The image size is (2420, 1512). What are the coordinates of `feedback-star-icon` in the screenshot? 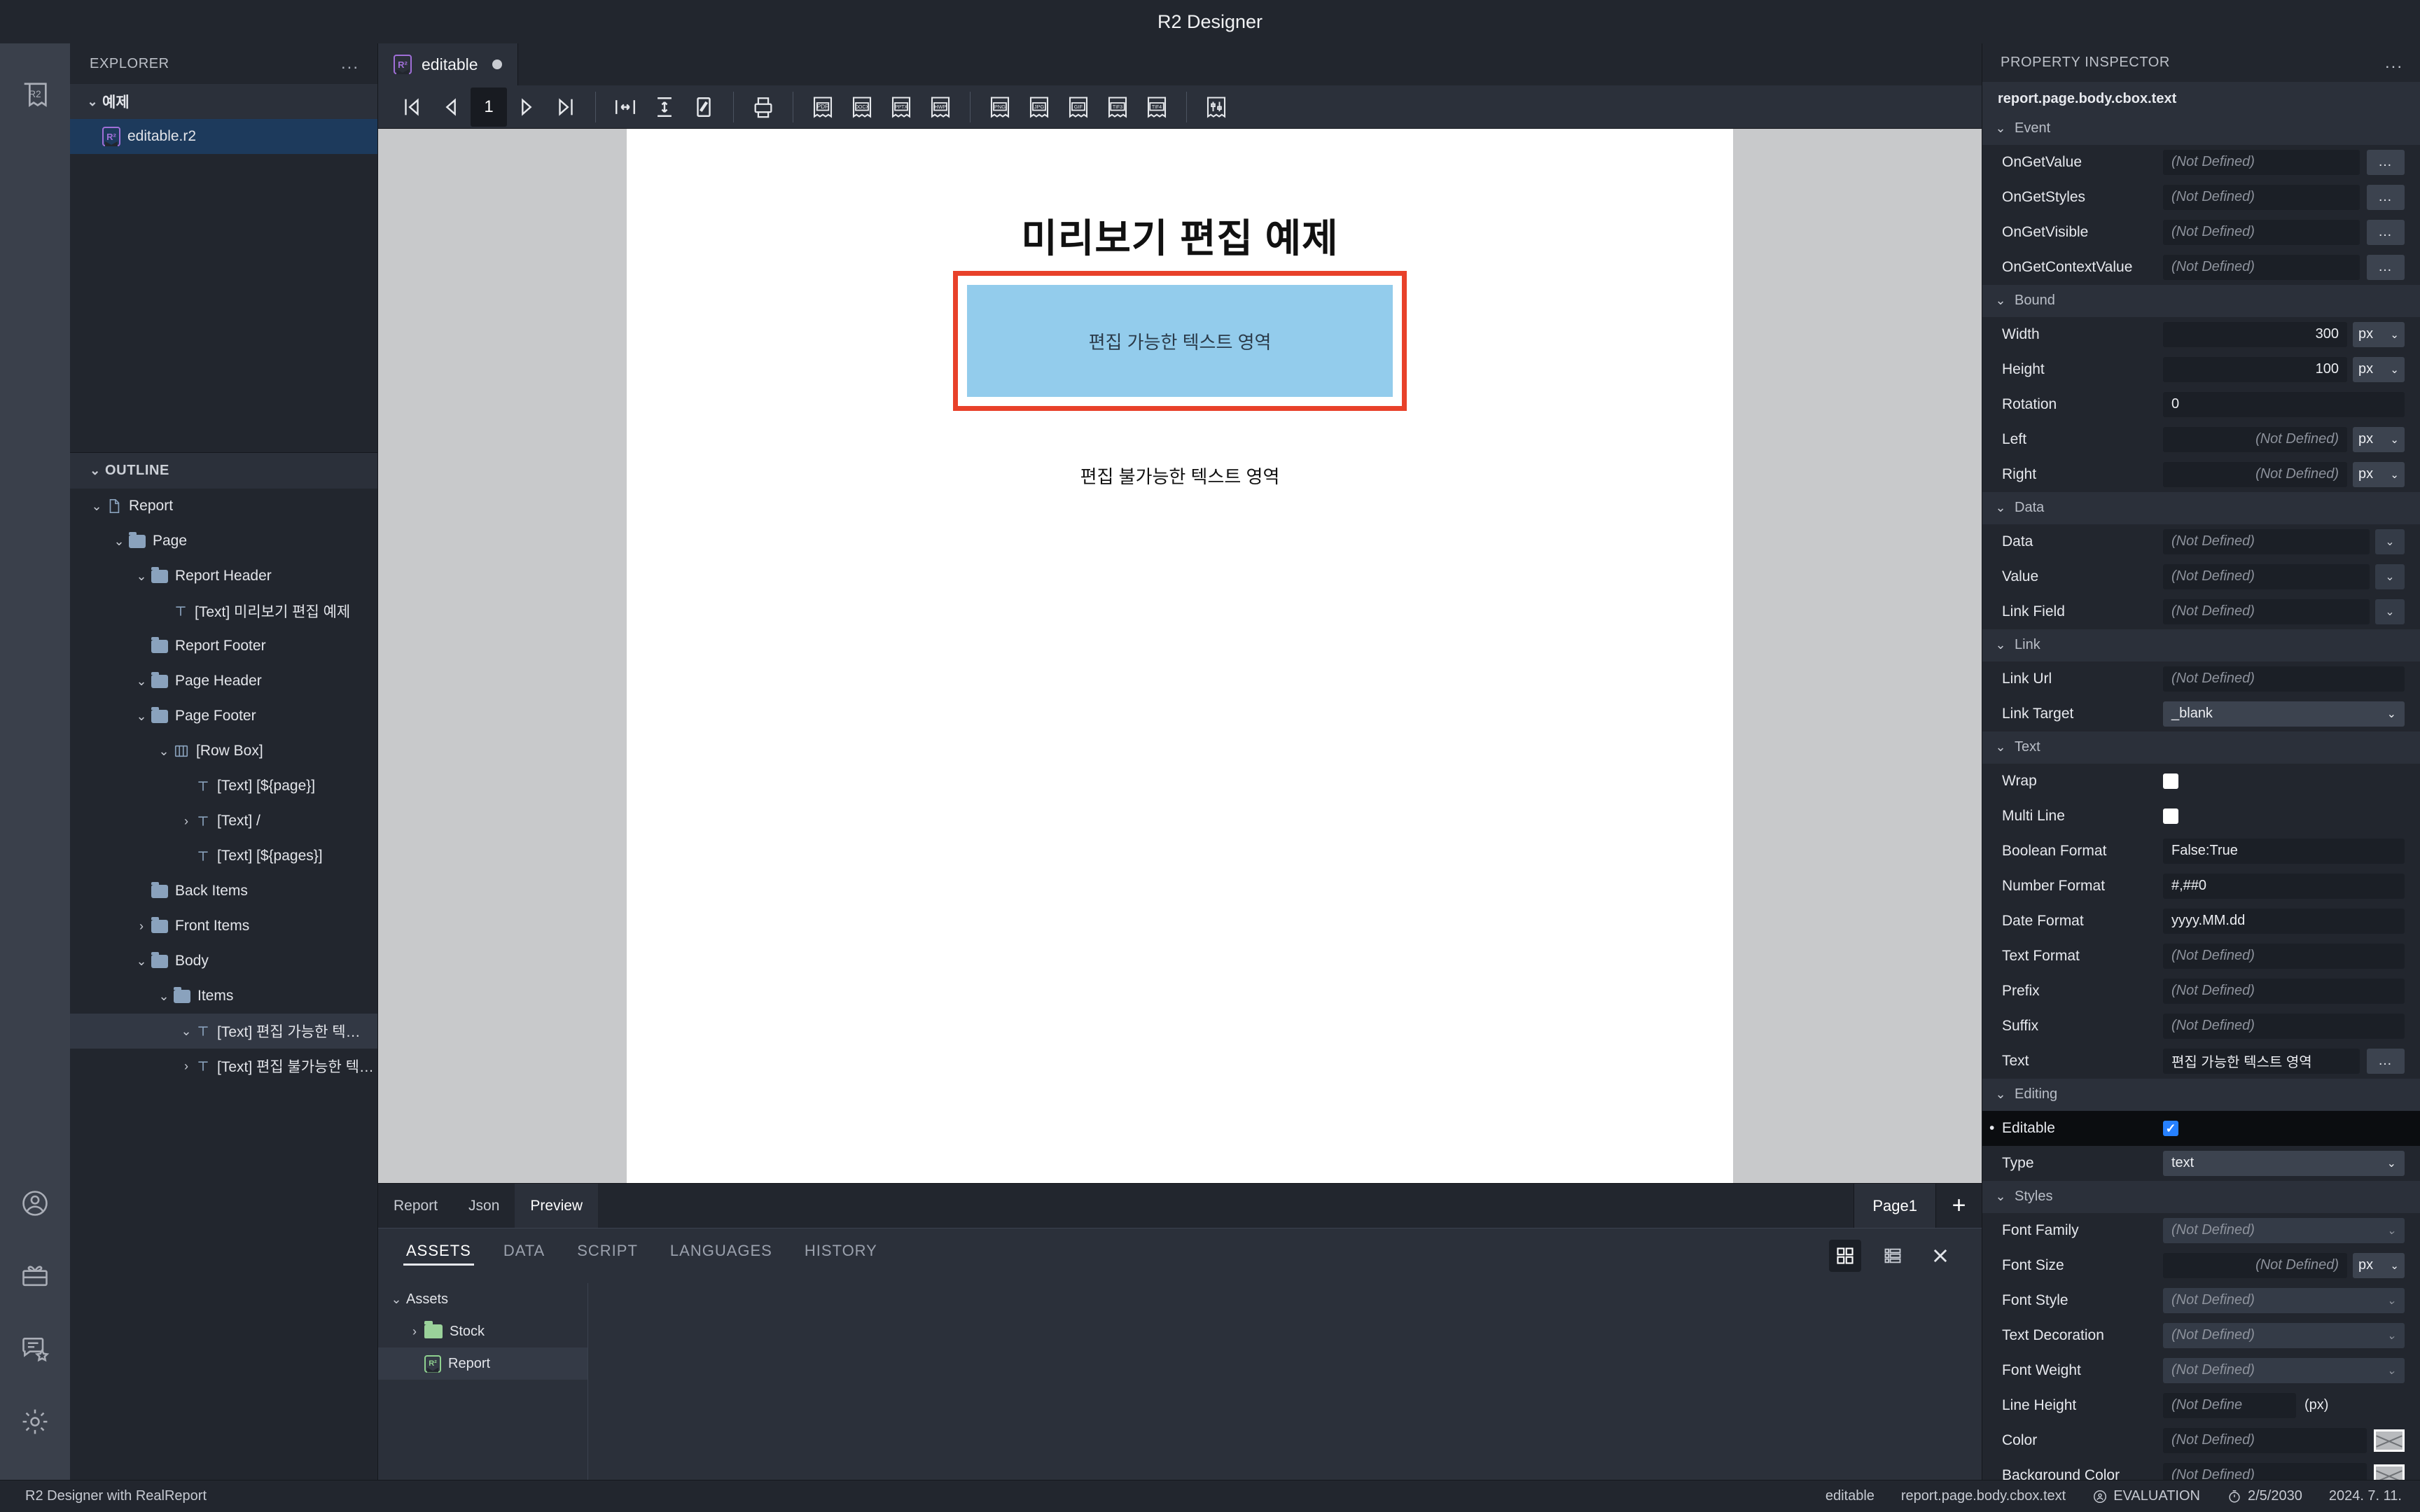 It's located at (35, 1349).